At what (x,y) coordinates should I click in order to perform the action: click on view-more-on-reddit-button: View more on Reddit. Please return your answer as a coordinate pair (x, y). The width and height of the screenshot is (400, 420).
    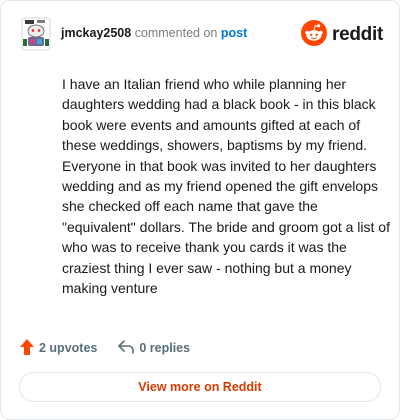
    Looking at the image, I should click on (200, 387).